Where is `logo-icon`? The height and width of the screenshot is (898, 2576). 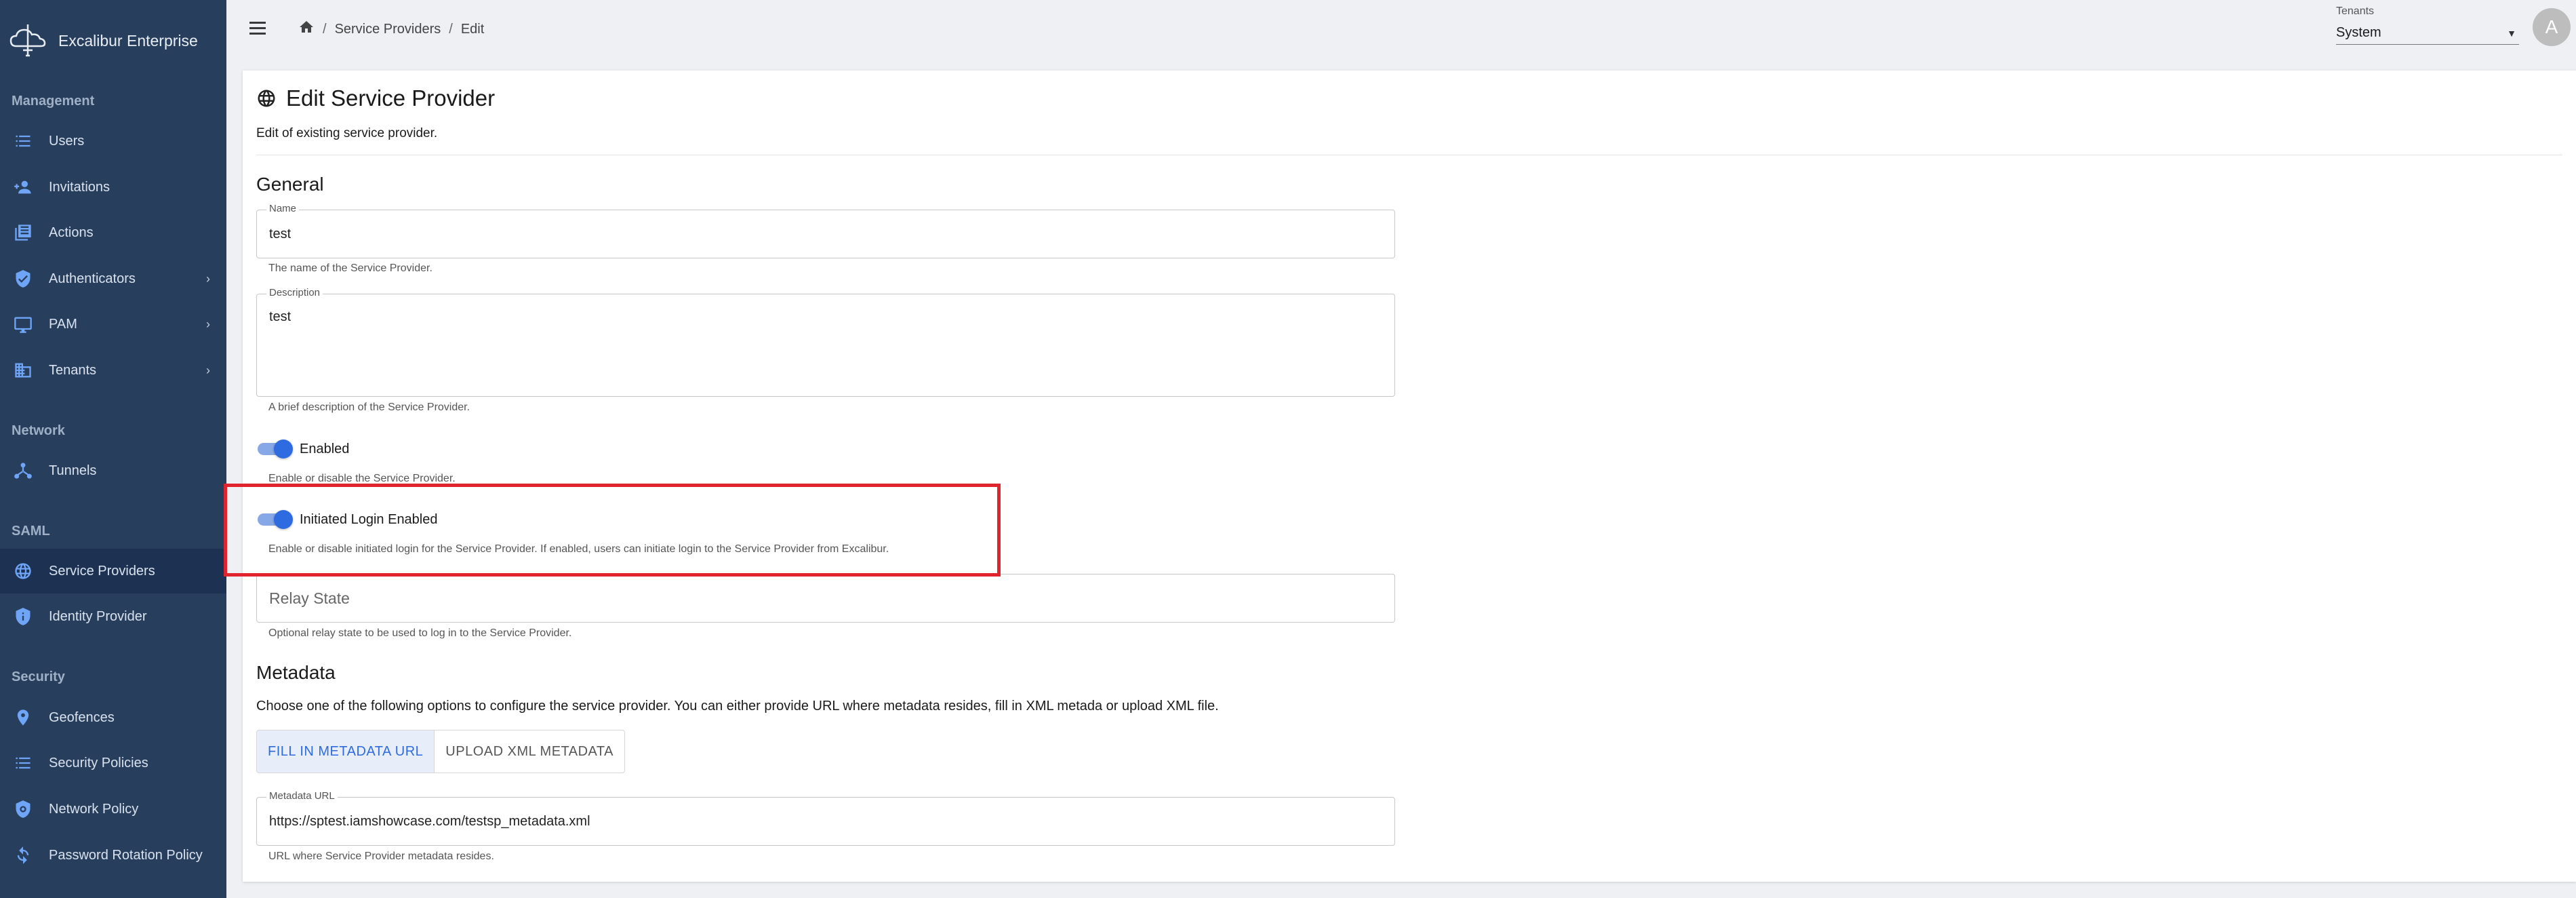
logo-icon is located at coordinates (27, 40).